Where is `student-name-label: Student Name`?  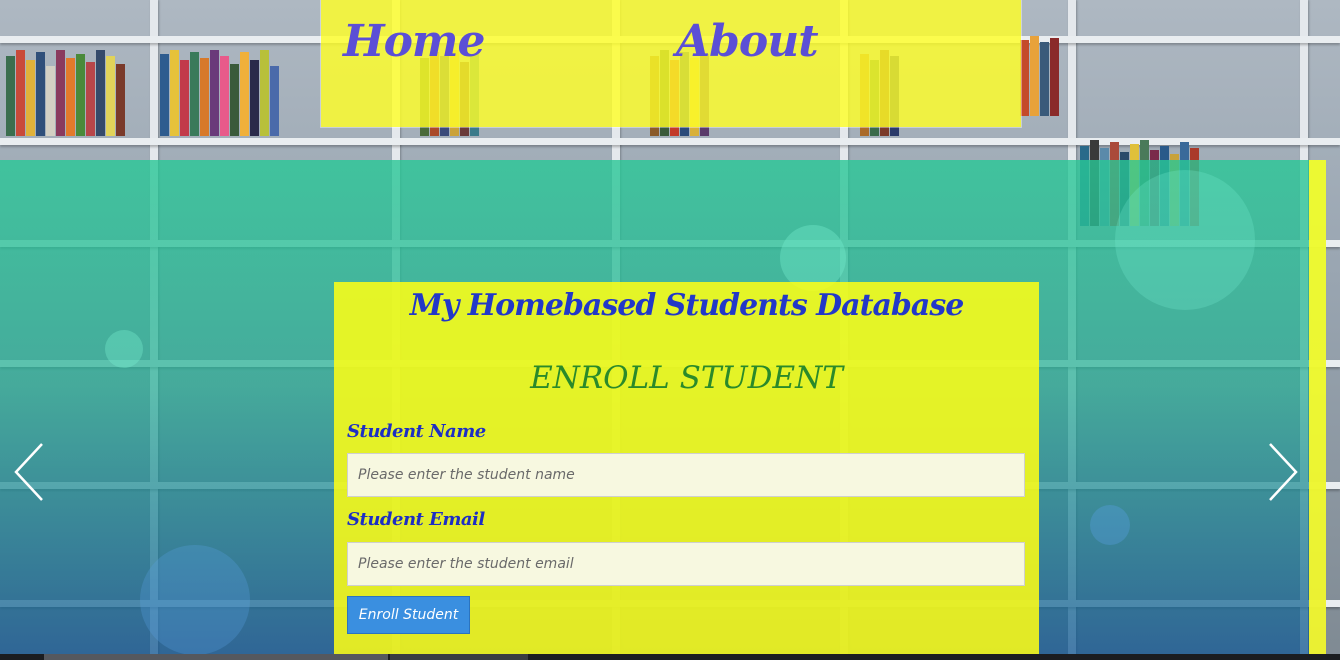
student-name-label: Student Name is located at coordinates (416, 431).